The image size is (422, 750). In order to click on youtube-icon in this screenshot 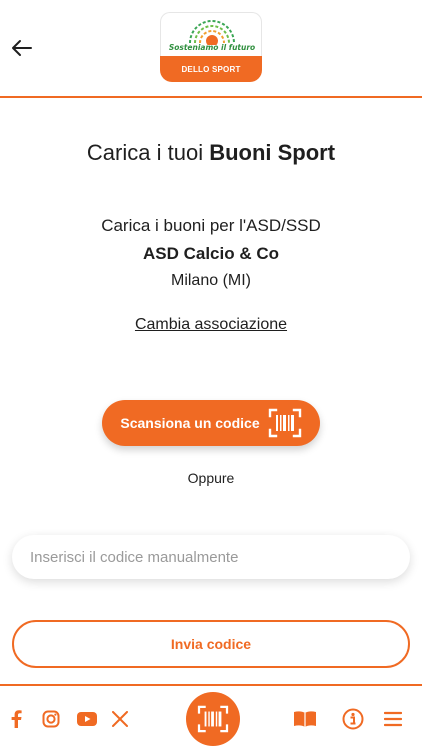, I will do `click(87, 719)`.